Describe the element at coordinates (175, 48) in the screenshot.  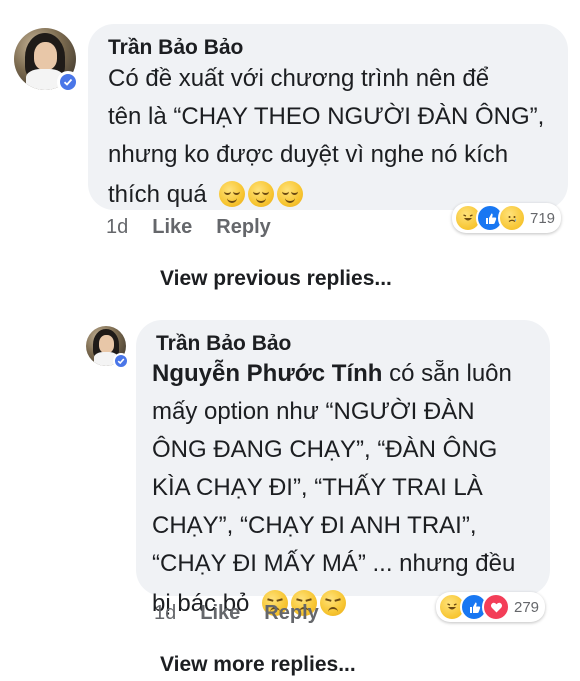
I see `comment-author: Trần Bảo Bảo` at that location.